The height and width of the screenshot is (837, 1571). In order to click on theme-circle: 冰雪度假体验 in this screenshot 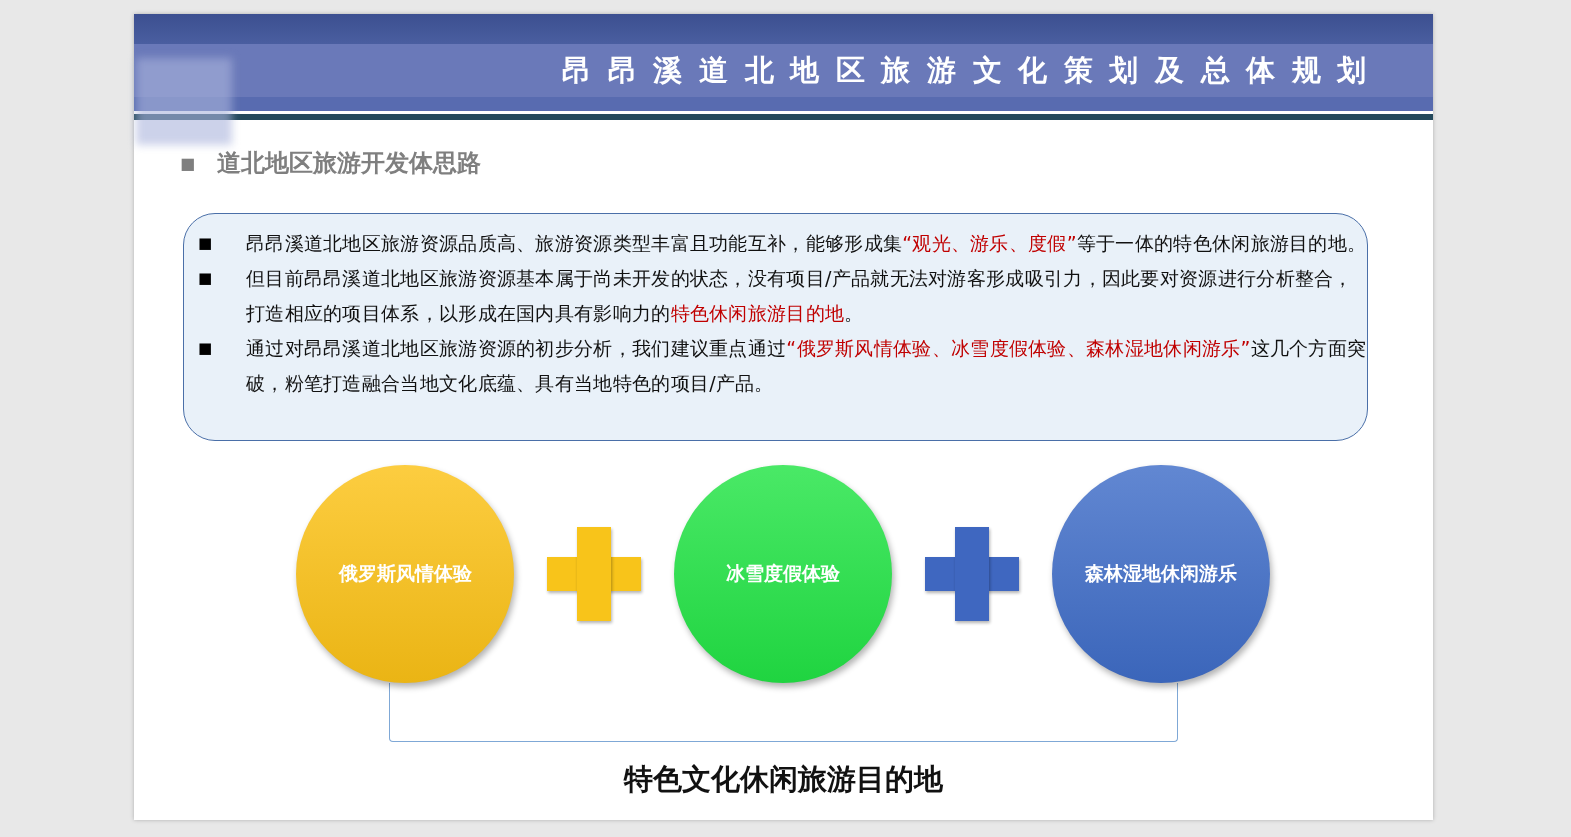, I will do `click(783, 574)`.